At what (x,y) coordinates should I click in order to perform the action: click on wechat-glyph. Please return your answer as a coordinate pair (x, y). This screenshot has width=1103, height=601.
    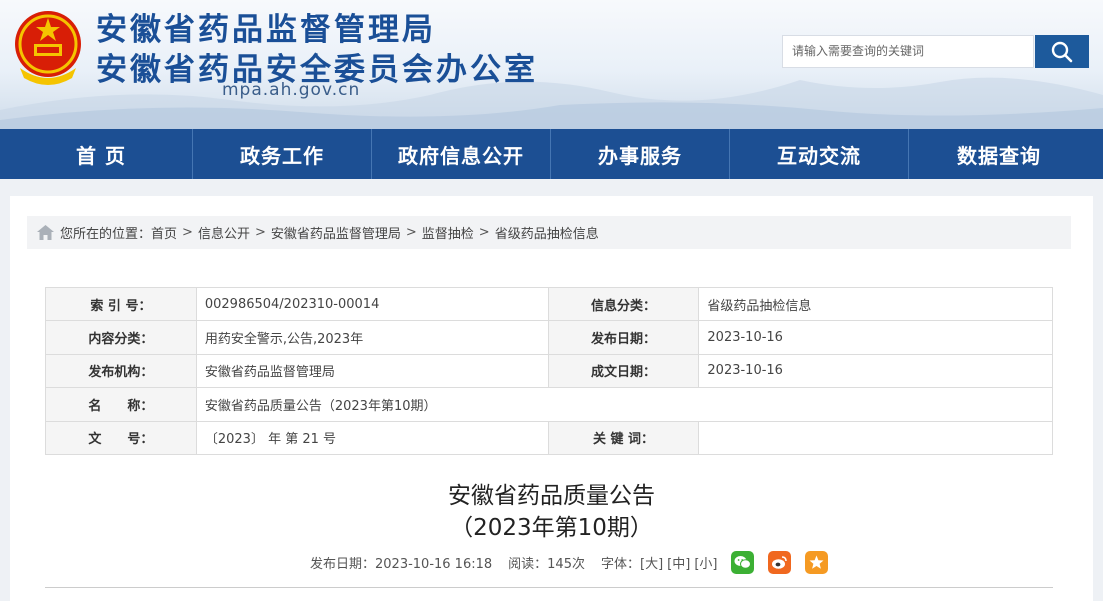
    Looking at the image, I should click on (743, 562).